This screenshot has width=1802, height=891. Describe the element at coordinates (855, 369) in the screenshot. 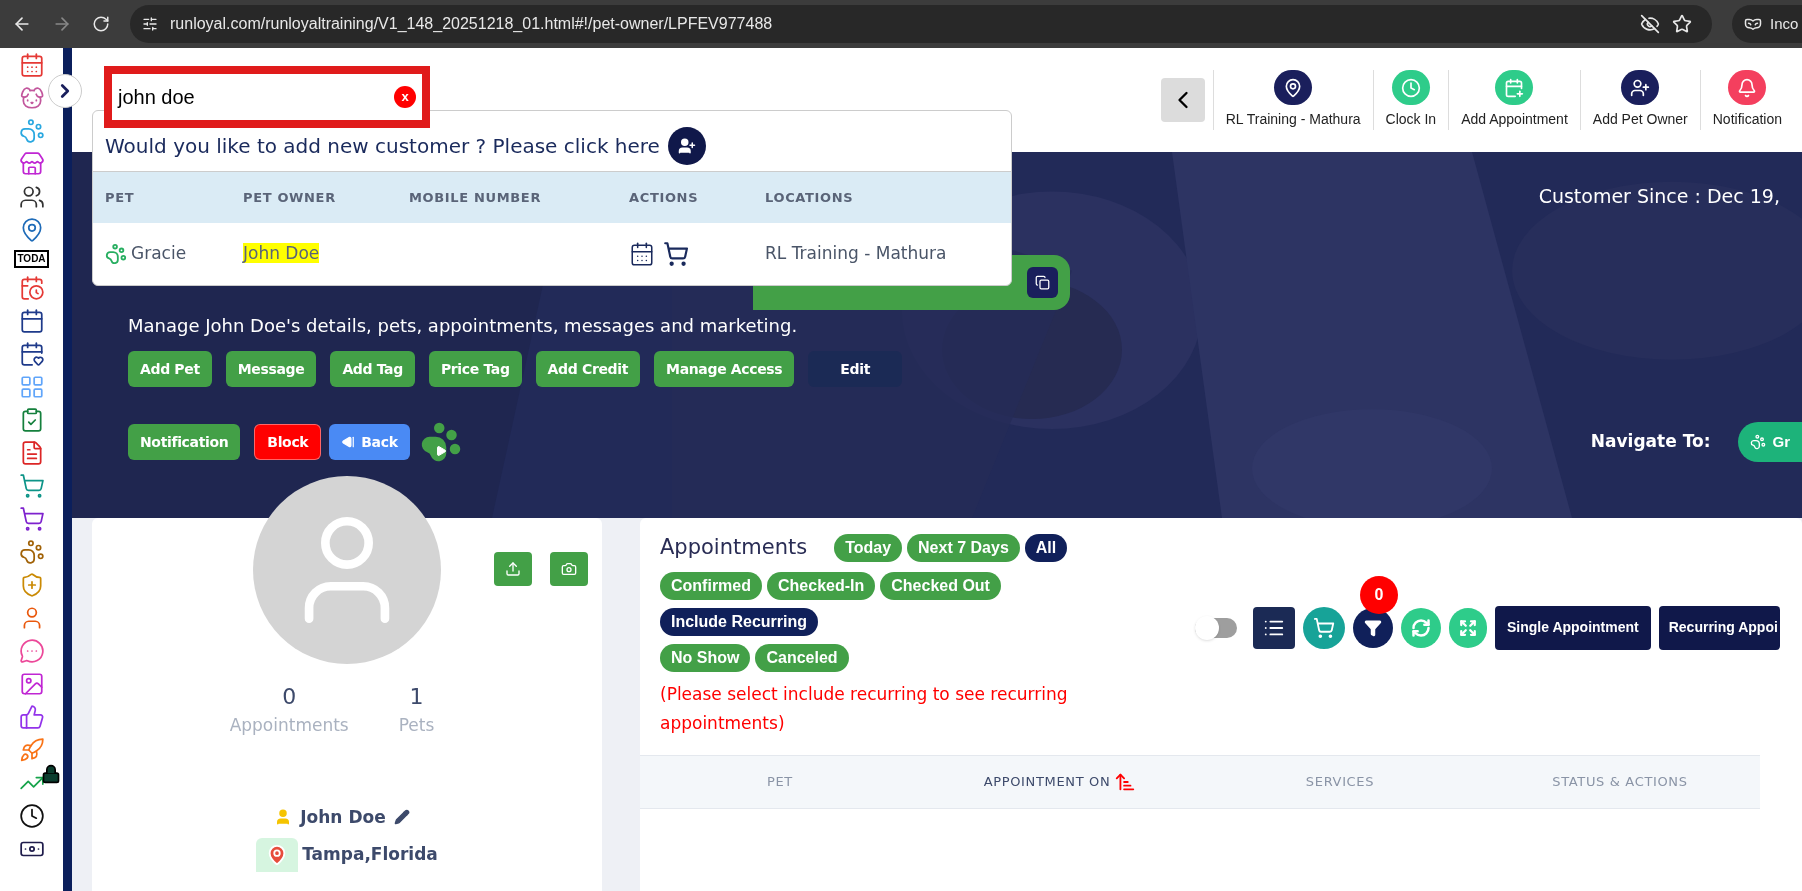

I see `action-button: Edit` at that location.